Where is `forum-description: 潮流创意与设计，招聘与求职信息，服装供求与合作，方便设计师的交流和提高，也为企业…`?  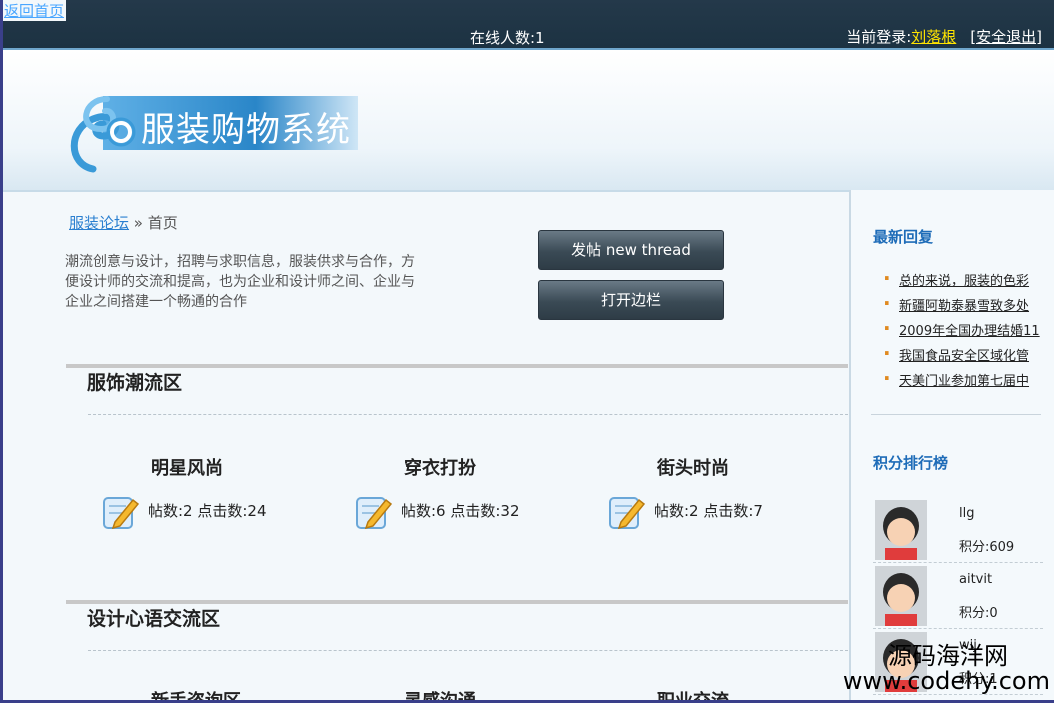
forum-description: 潮流创意与设计，招聘与求职信息，服装供求与合作，方便设计师的交流和提高，也为企业… is located at coordinates (240, 282).